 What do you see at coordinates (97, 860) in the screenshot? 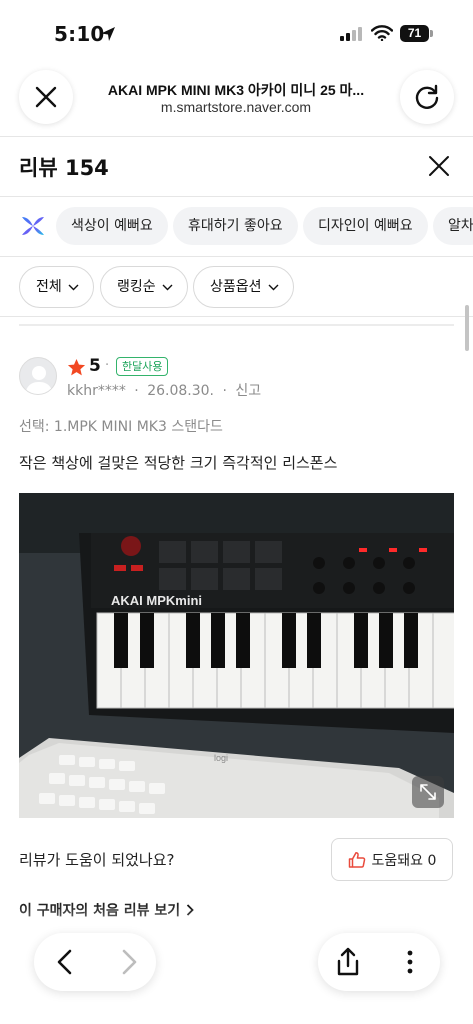
I see `helpful-question: 리뷰가 도움이 되었나요?` at bounding box center [97, 860].